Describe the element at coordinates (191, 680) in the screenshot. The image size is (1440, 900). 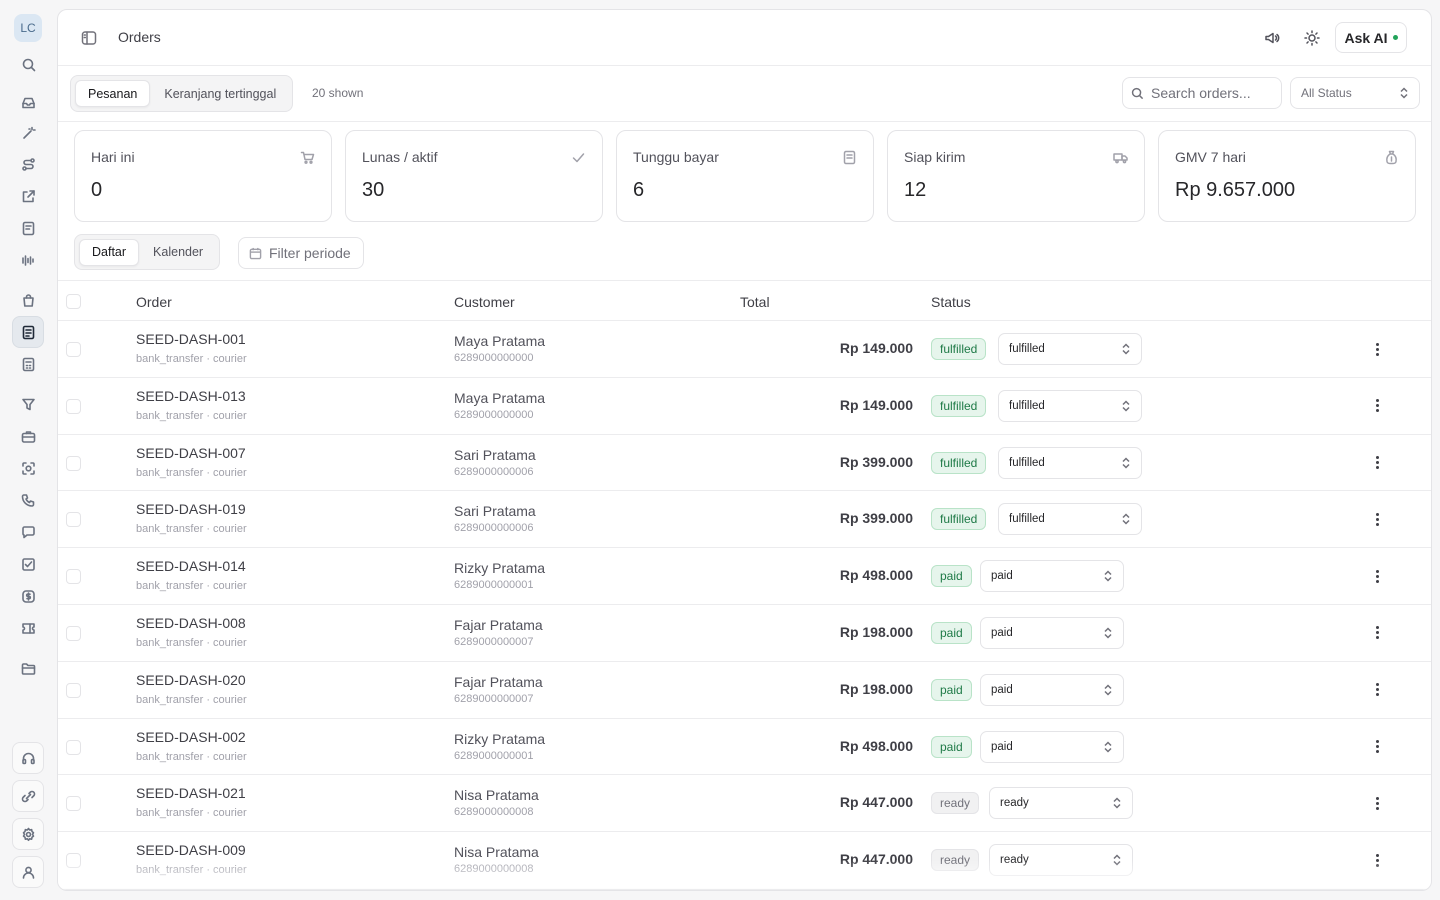
I see `order-id: SEED-DASH-020` at that location.